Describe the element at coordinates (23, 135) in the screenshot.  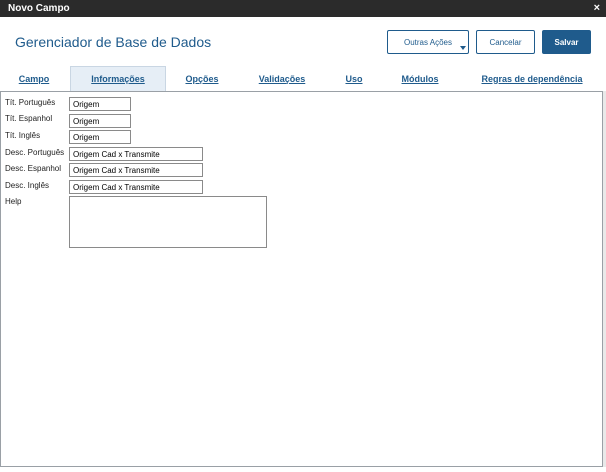
I see `titulo-ingles-label: Tít. Inglês` at that location.